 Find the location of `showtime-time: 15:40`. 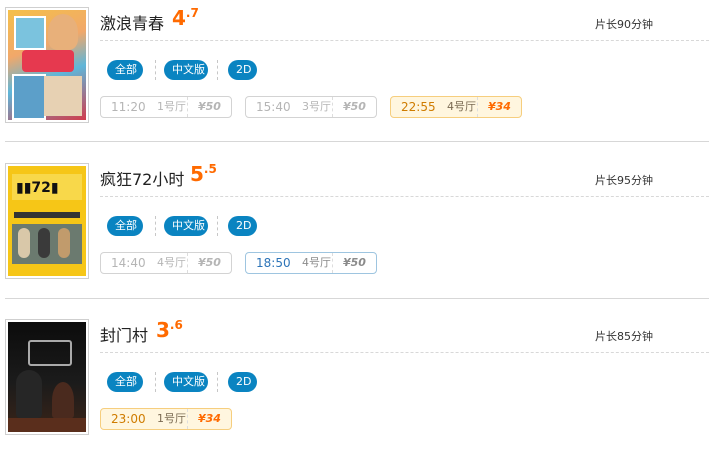

showtime-time: 15:40 is located at coordinates (273, 107).